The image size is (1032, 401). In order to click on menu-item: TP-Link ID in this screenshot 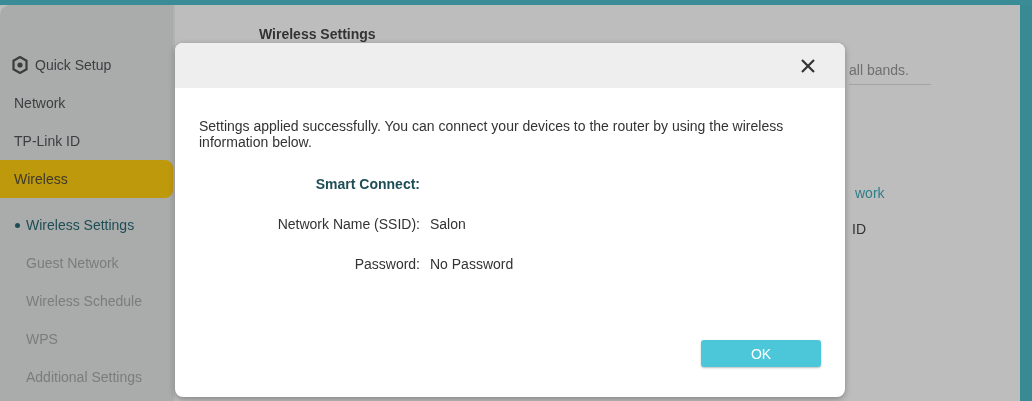, I will do `click(86, 141)`.